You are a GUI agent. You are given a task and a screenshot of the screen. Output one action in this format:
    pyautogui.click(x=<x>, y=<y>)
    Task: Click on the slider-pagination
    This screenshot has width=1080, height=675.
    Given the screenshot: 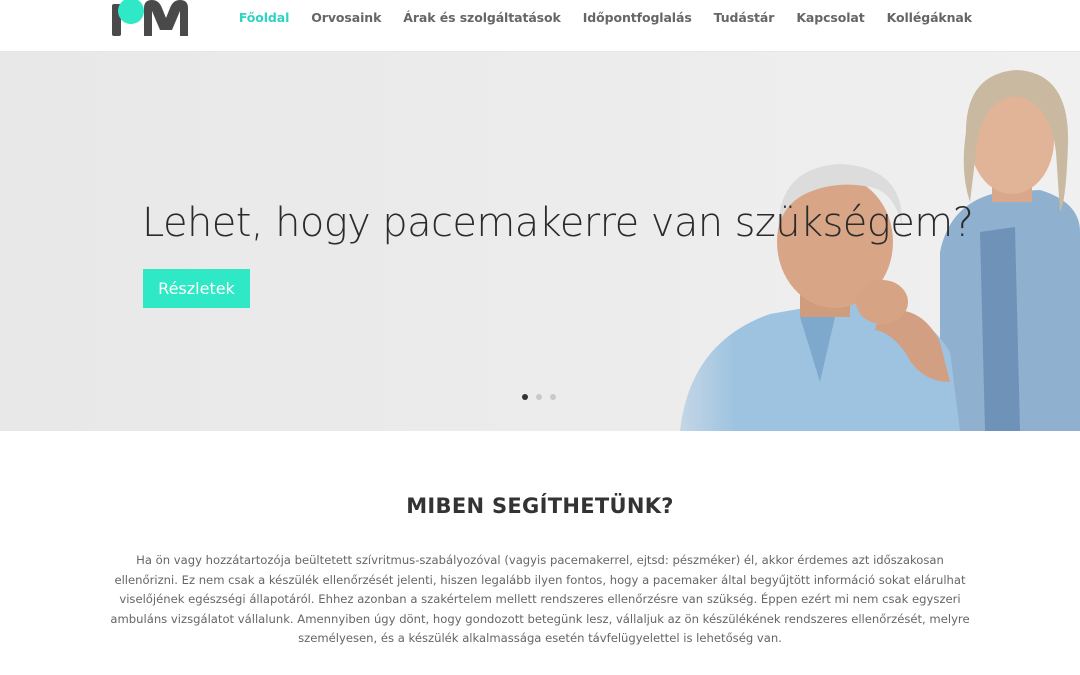 What is the action you would take?
    pyautogui.click(x=539, y=397)
    